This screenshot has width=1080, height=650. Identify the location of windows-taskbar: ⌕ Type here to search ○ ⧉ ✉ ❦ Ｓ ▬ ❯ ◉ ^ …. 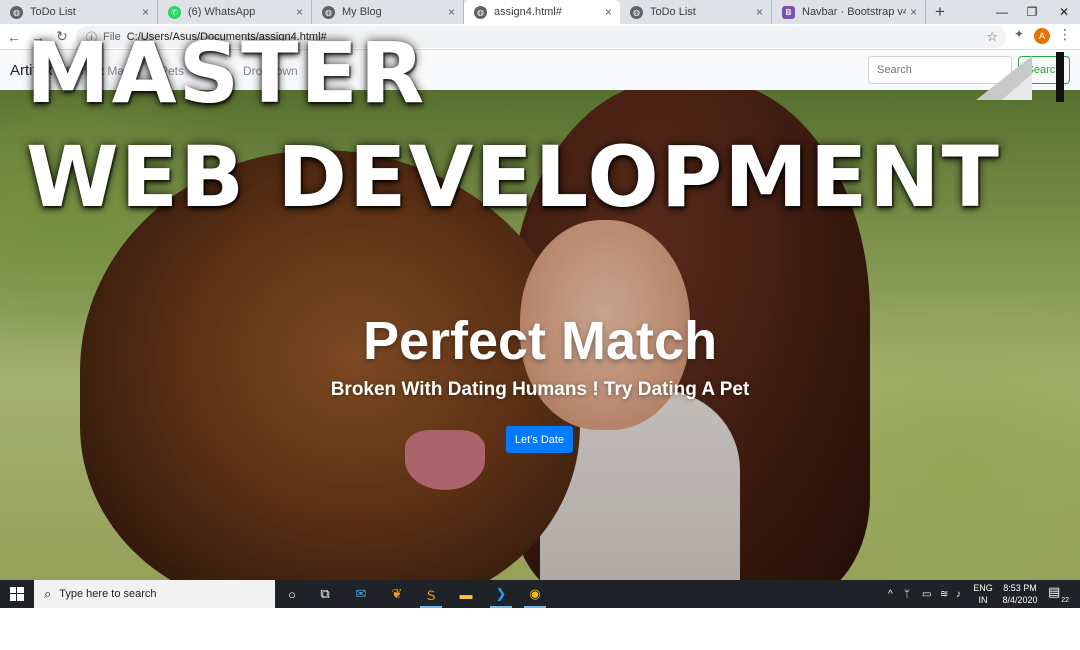
(540, 594).